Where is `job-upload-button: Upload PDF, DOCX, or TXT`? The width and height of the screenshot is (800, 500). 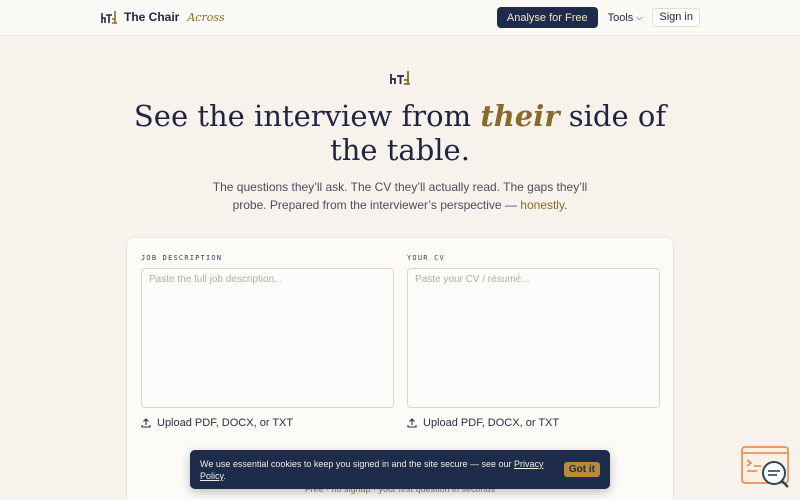 job-upload-button: Upload PDF, DOCX, or TXT is located at coordinates (267, 423).